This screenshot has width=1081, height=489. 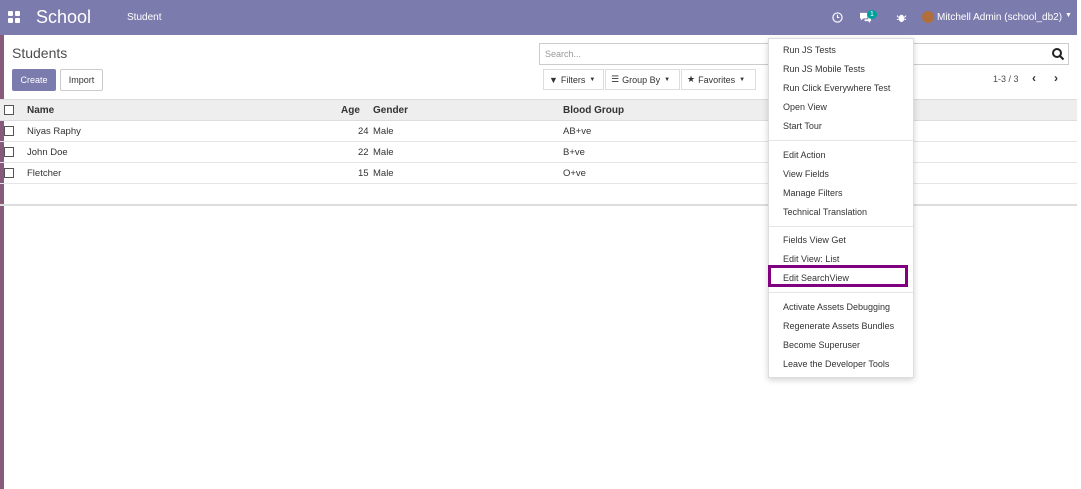 What do you see at coordinates (538, 173) in the screenshot?
I see `table-row: Fletcher 15 Male O+ve` at bounding box center [538, 173].